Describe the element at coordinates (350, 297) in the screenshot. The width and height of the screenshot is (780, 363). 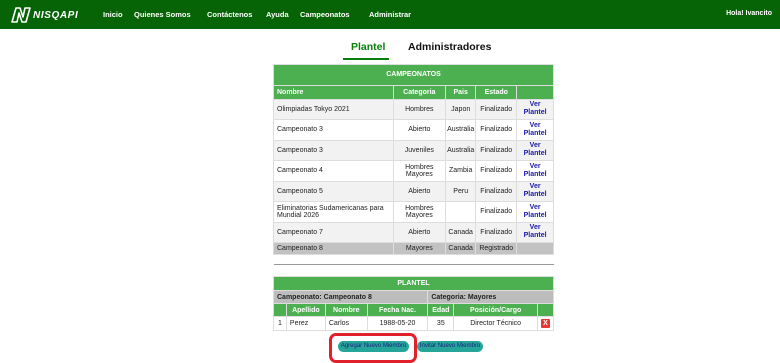
I see `plantel-campeonato-label: Campeonato: Campeonato 8` at that location.